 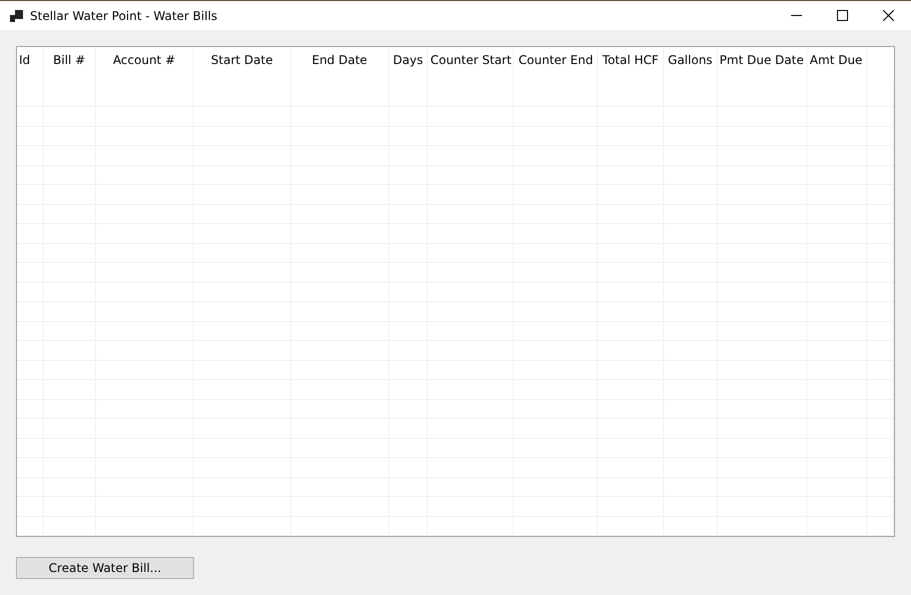 I want to click on window-title: Stellar Water Point - Water Bills, so click(x=124, y=16).